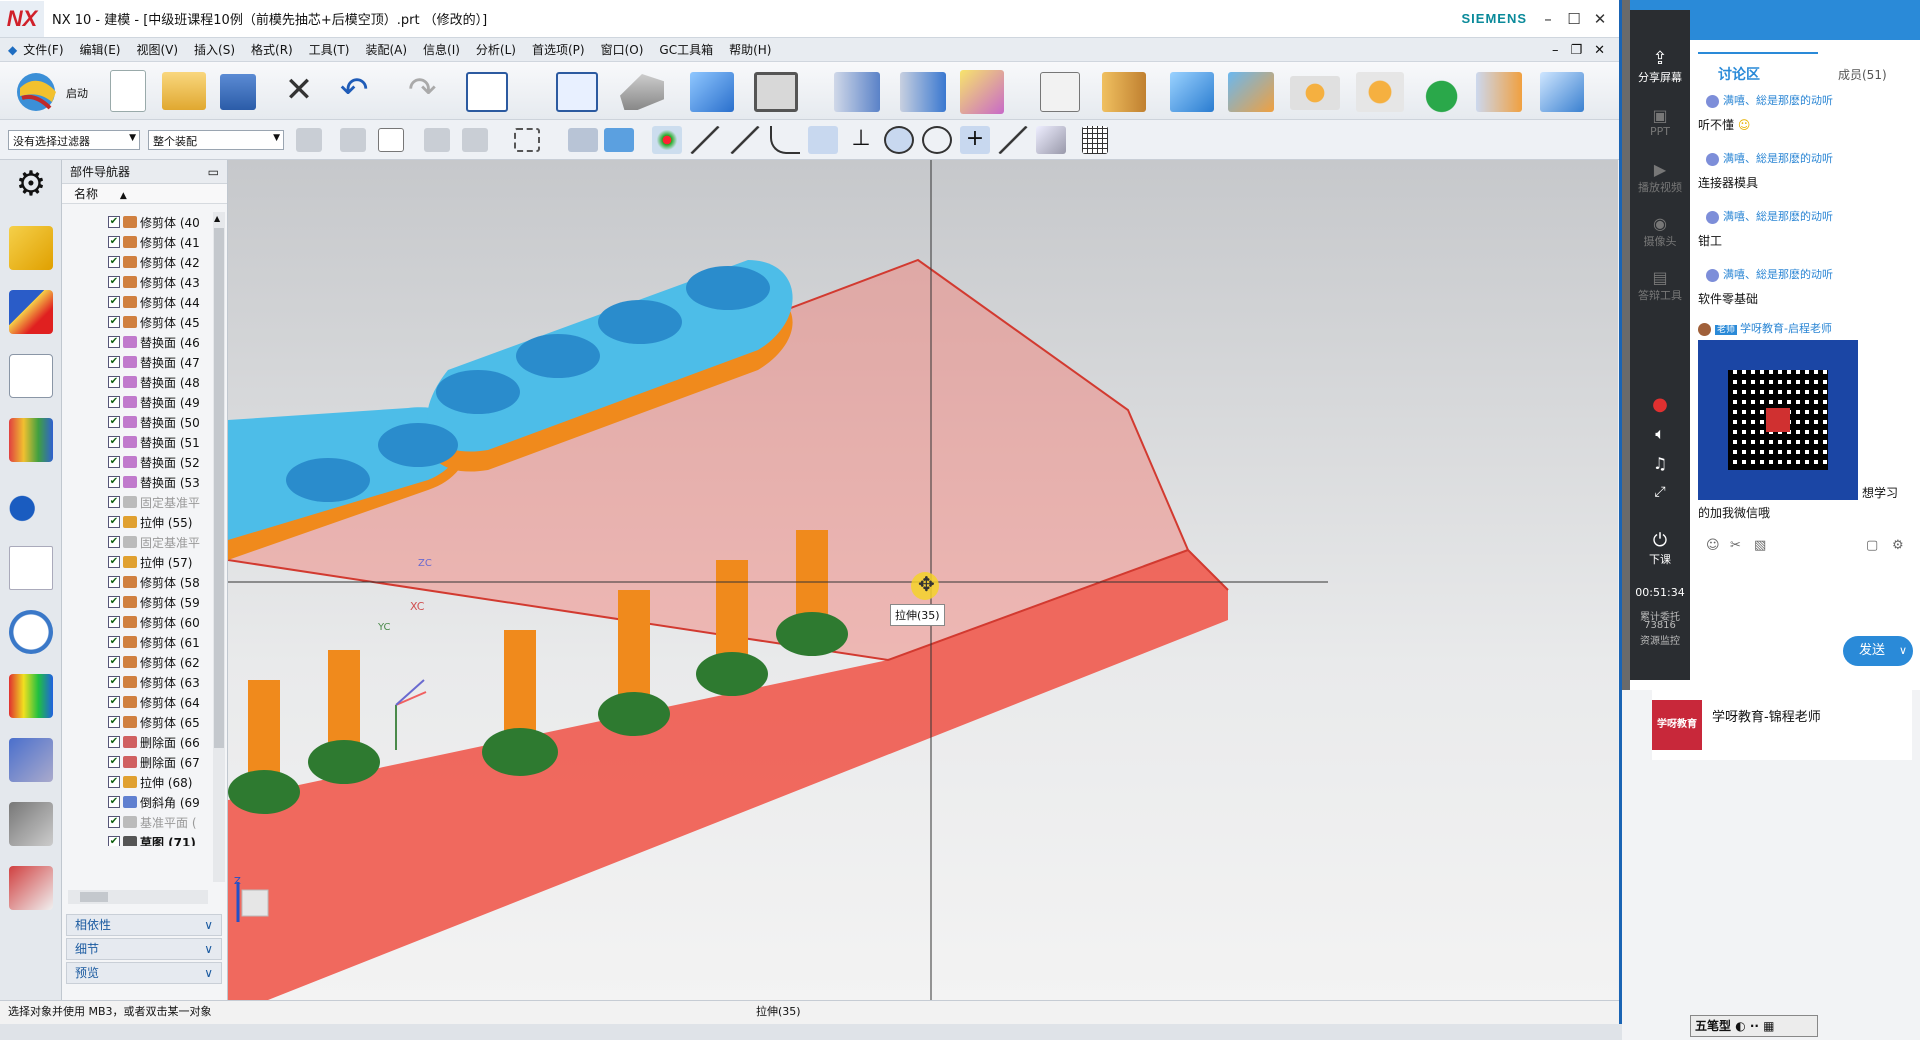  What do you see at coordinates (1660, 548) in the screenshot?
I see `end-class-button: ⏻ 下课` at bounding box center [1660, 548].